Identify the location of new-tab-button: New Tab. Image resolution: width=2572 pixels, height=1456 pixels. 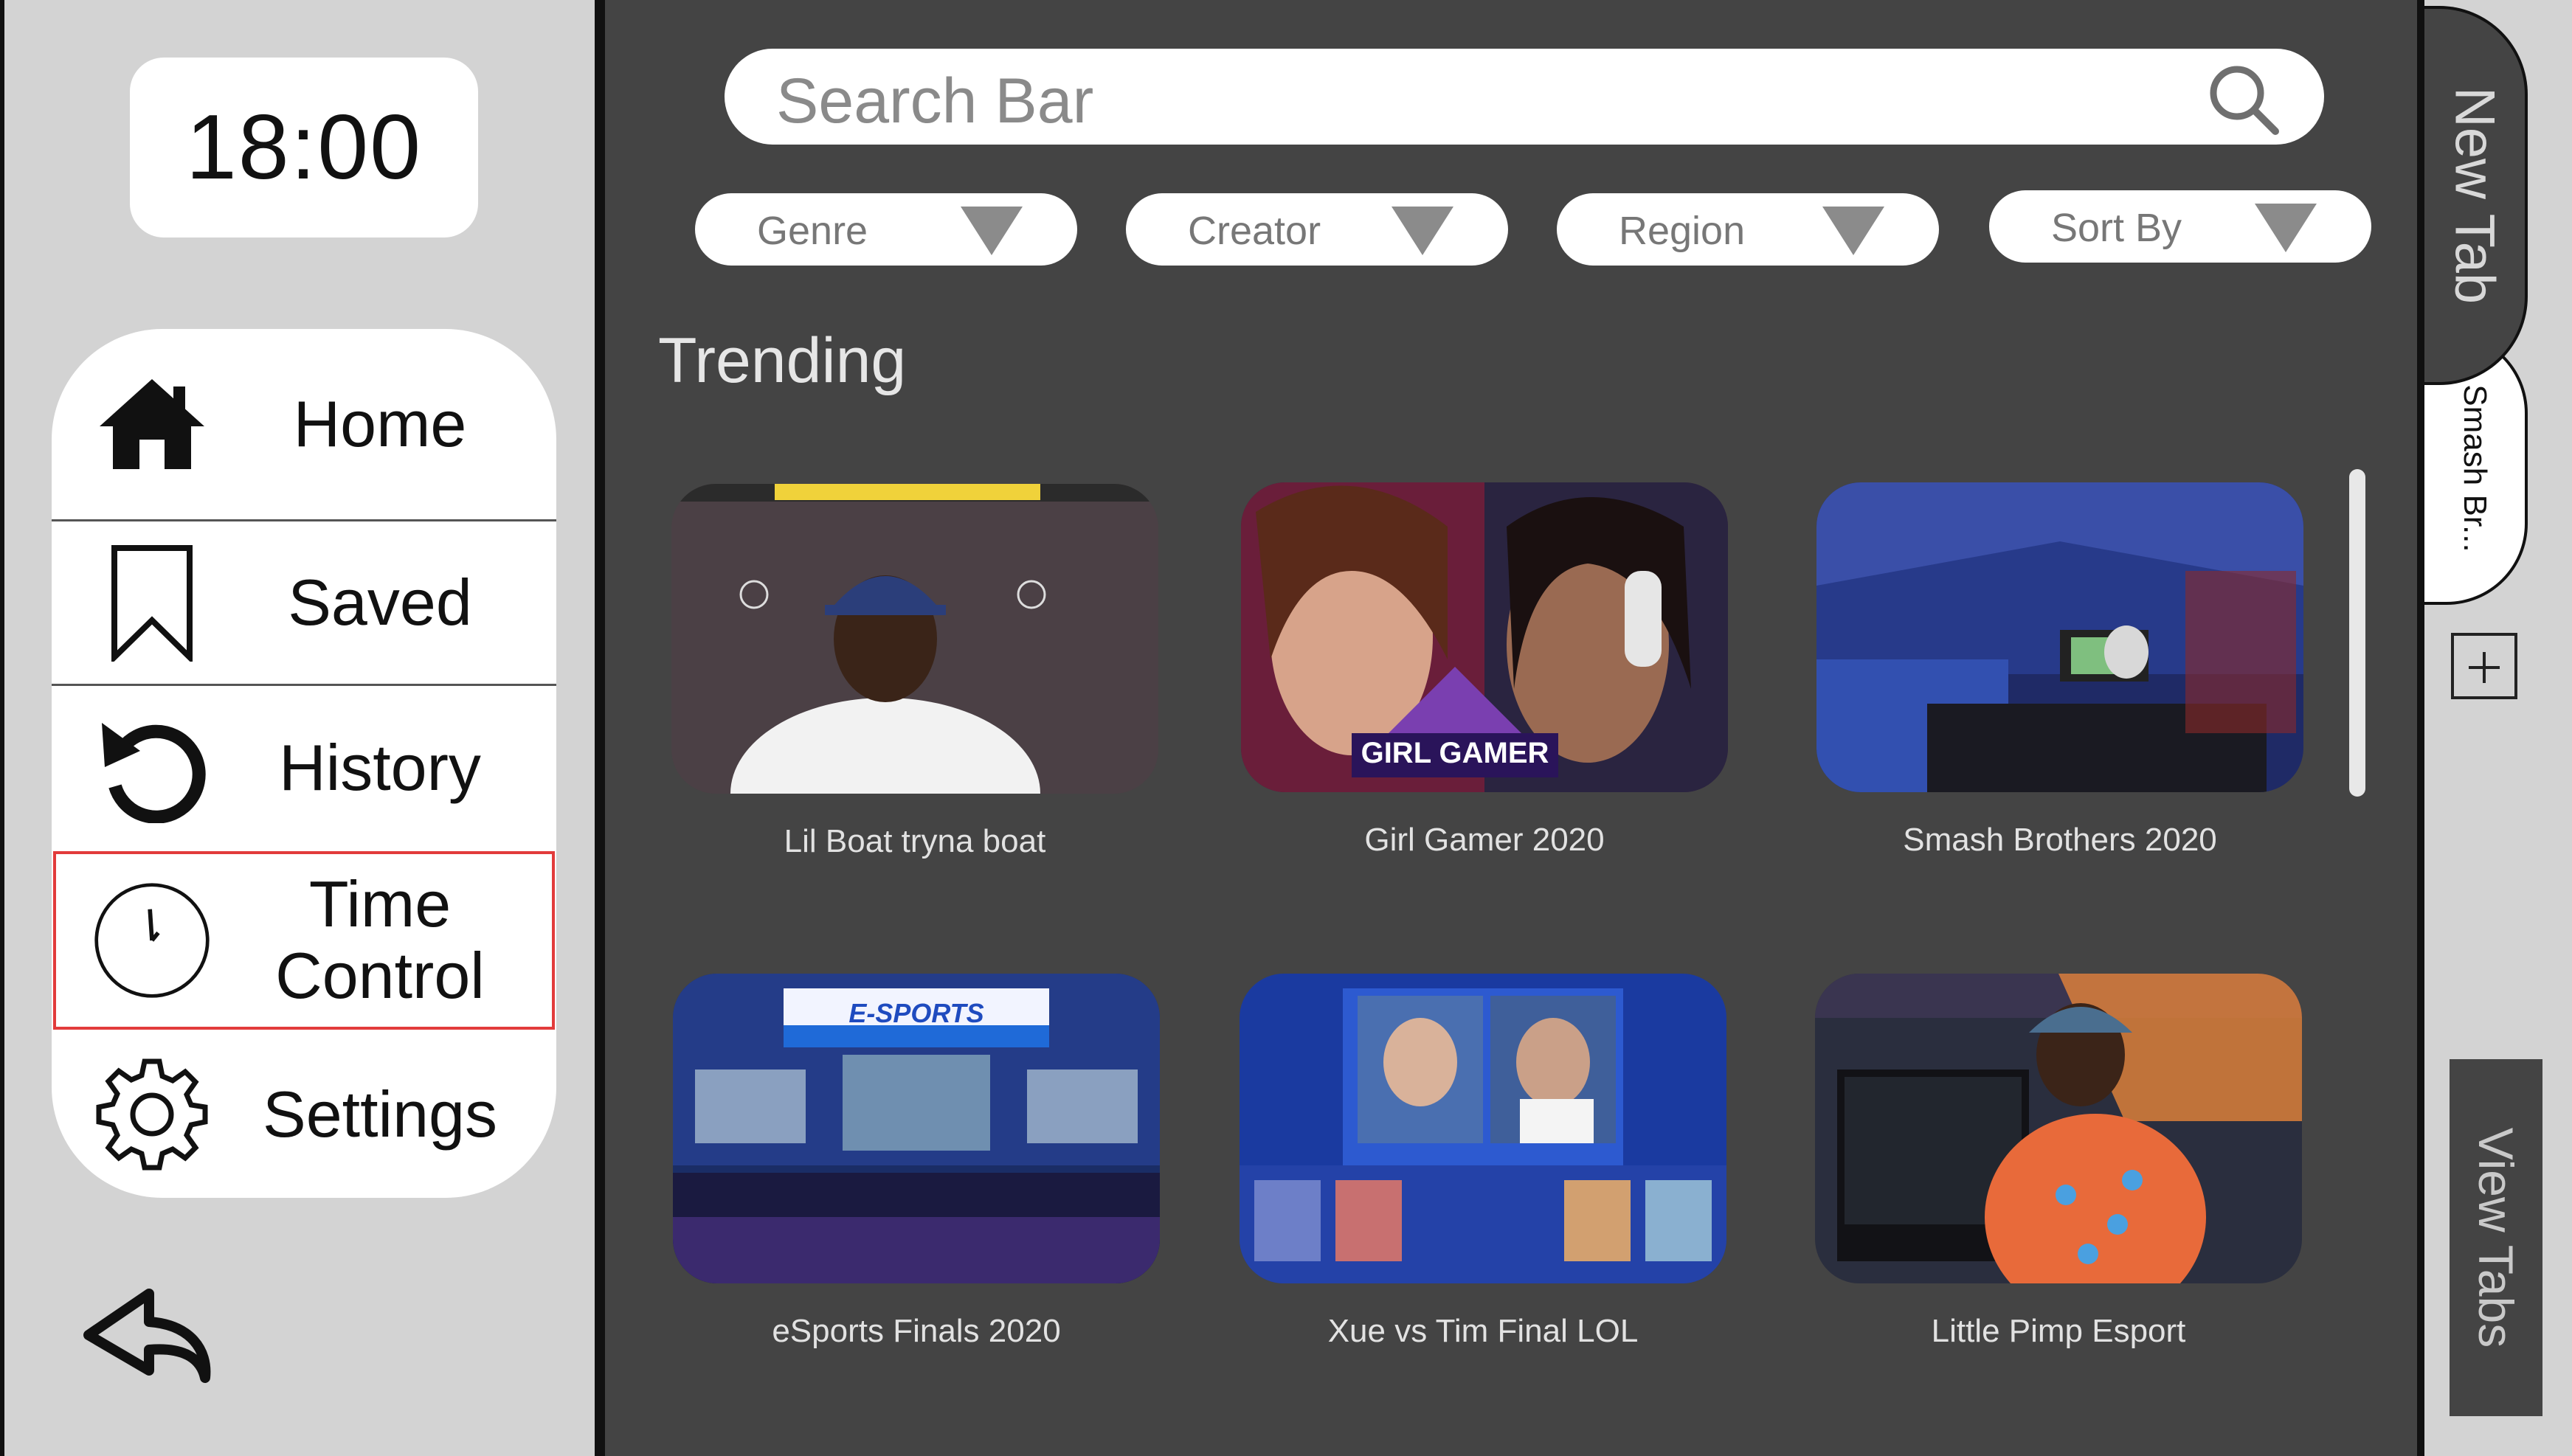
(2476, 195).